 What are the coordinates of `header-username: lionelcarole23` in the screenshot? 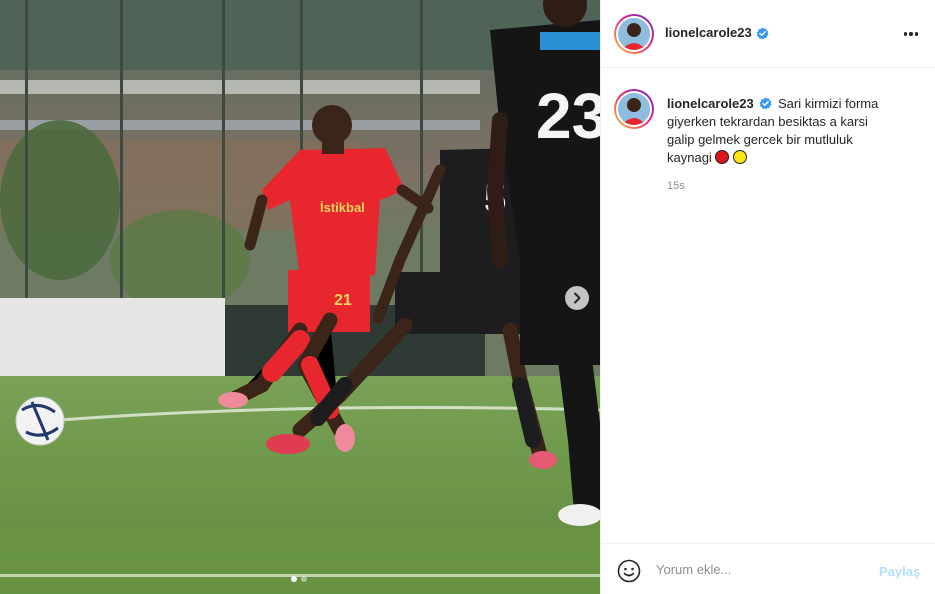 It's located at (708, 32).